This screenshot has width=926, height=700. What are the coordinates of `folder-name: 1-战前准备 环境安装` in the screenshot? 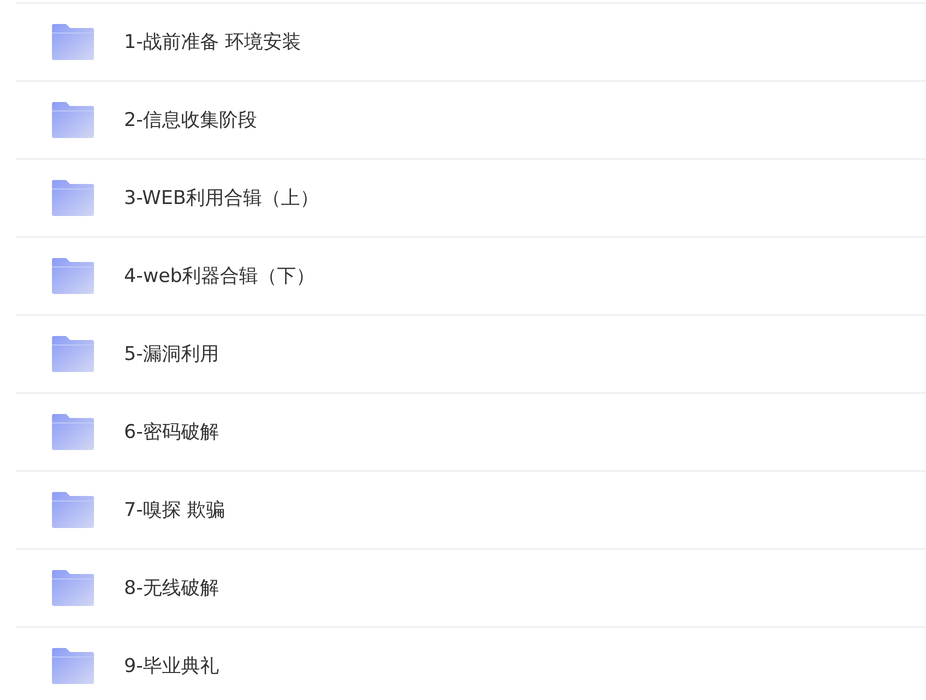 It's located at (212, 42).